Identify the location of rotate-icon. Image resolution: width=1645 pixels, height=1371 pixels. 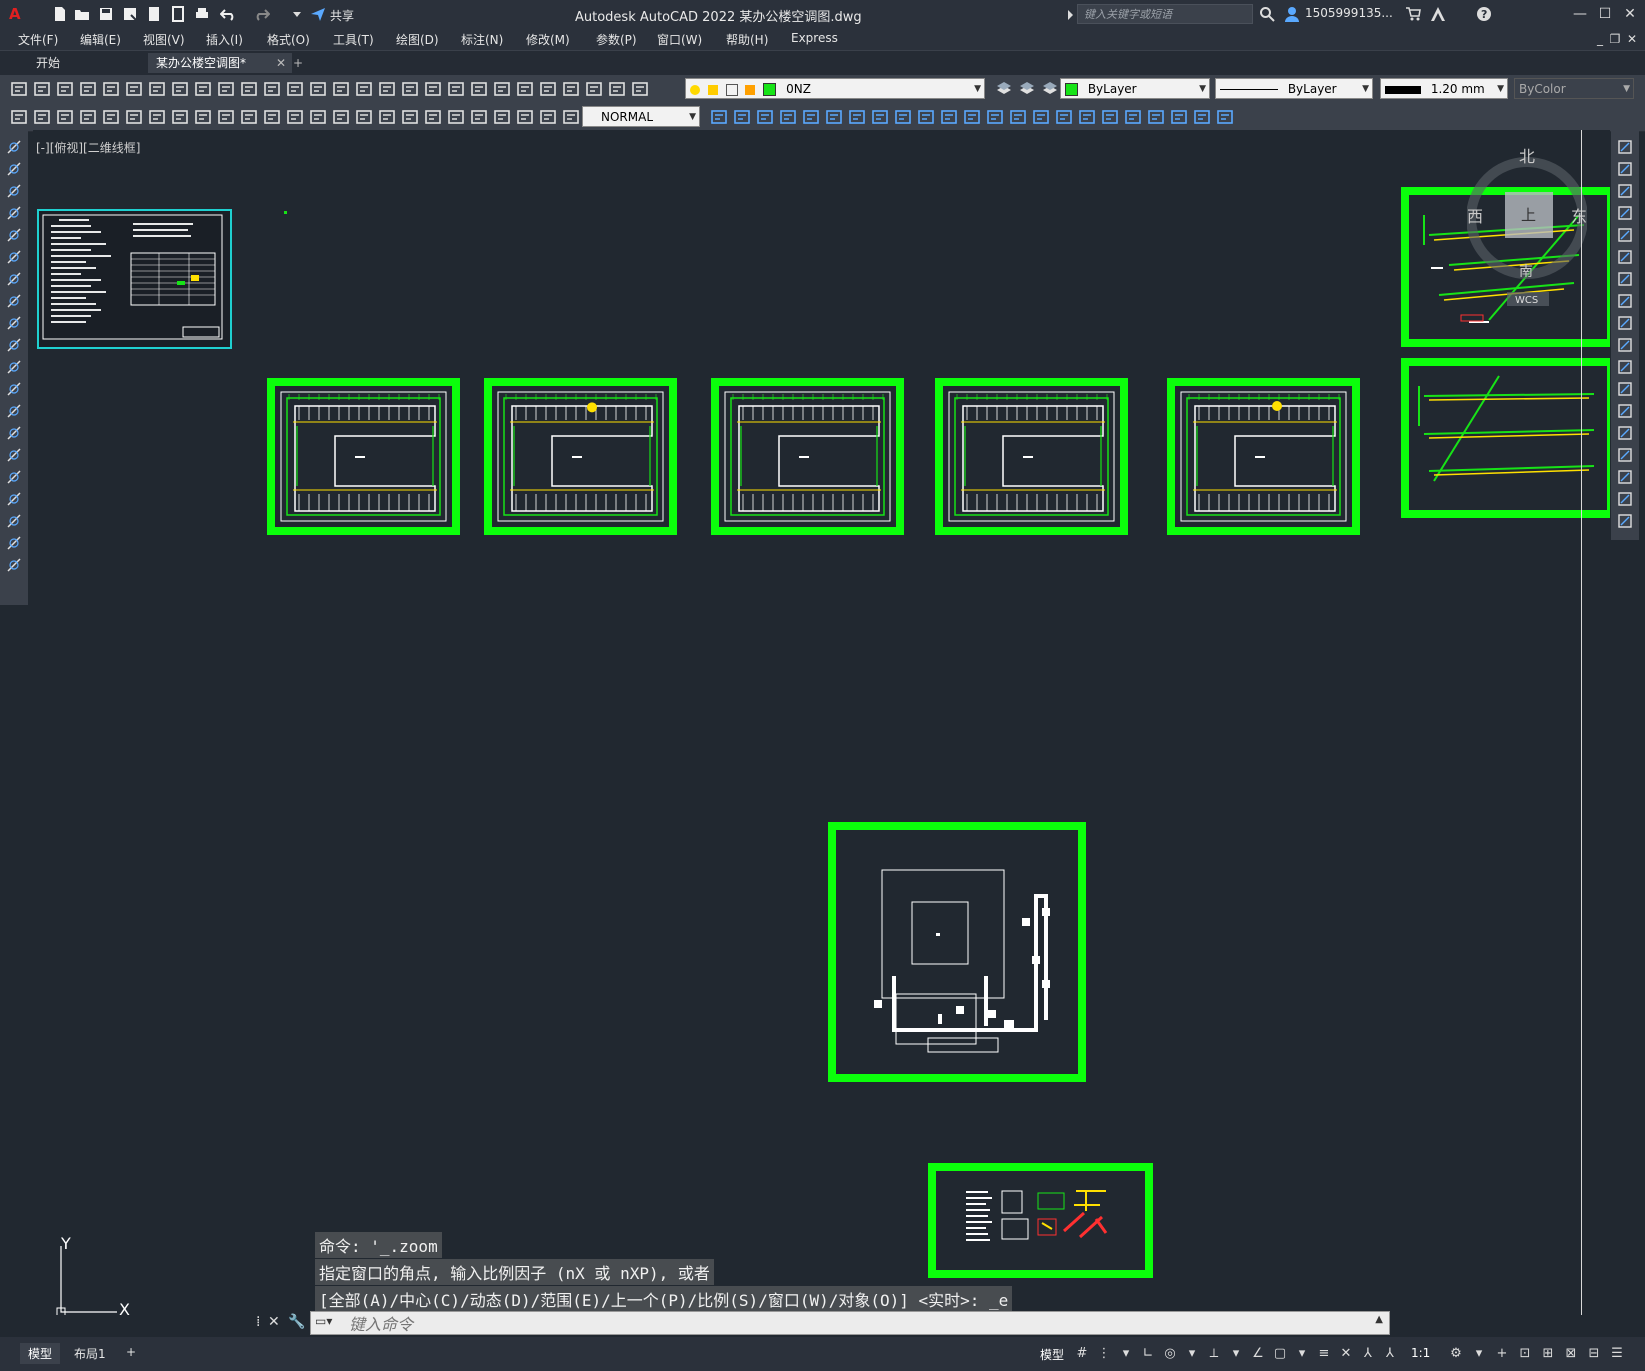
(1625, 279).